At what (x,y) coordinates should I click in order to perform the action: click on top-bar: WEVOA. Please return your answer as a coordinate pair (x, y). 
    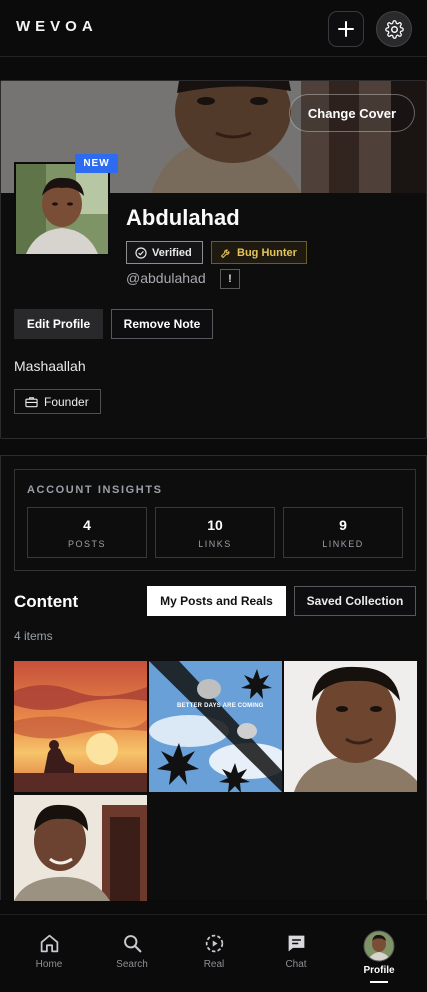
    Looking at the image, I should click on (213, 28).